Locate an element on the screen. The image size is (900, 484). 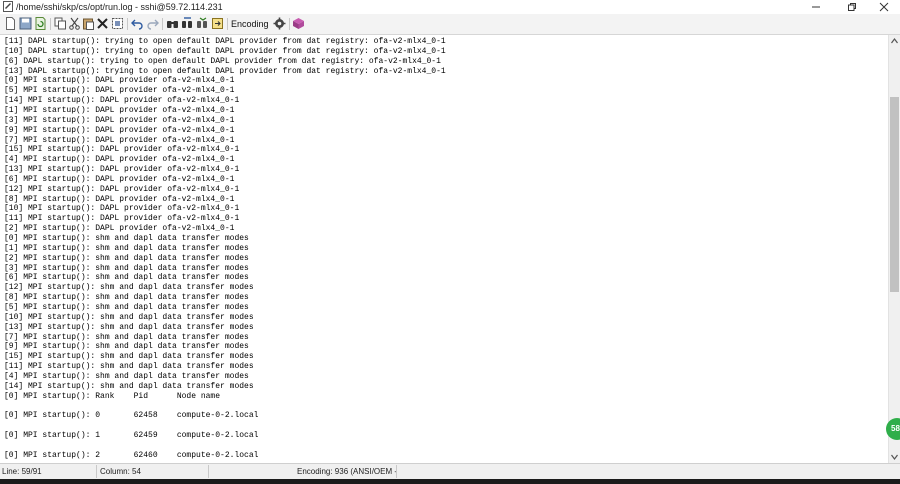
status-column: Column: 54 is located at coordinates (120, 471).